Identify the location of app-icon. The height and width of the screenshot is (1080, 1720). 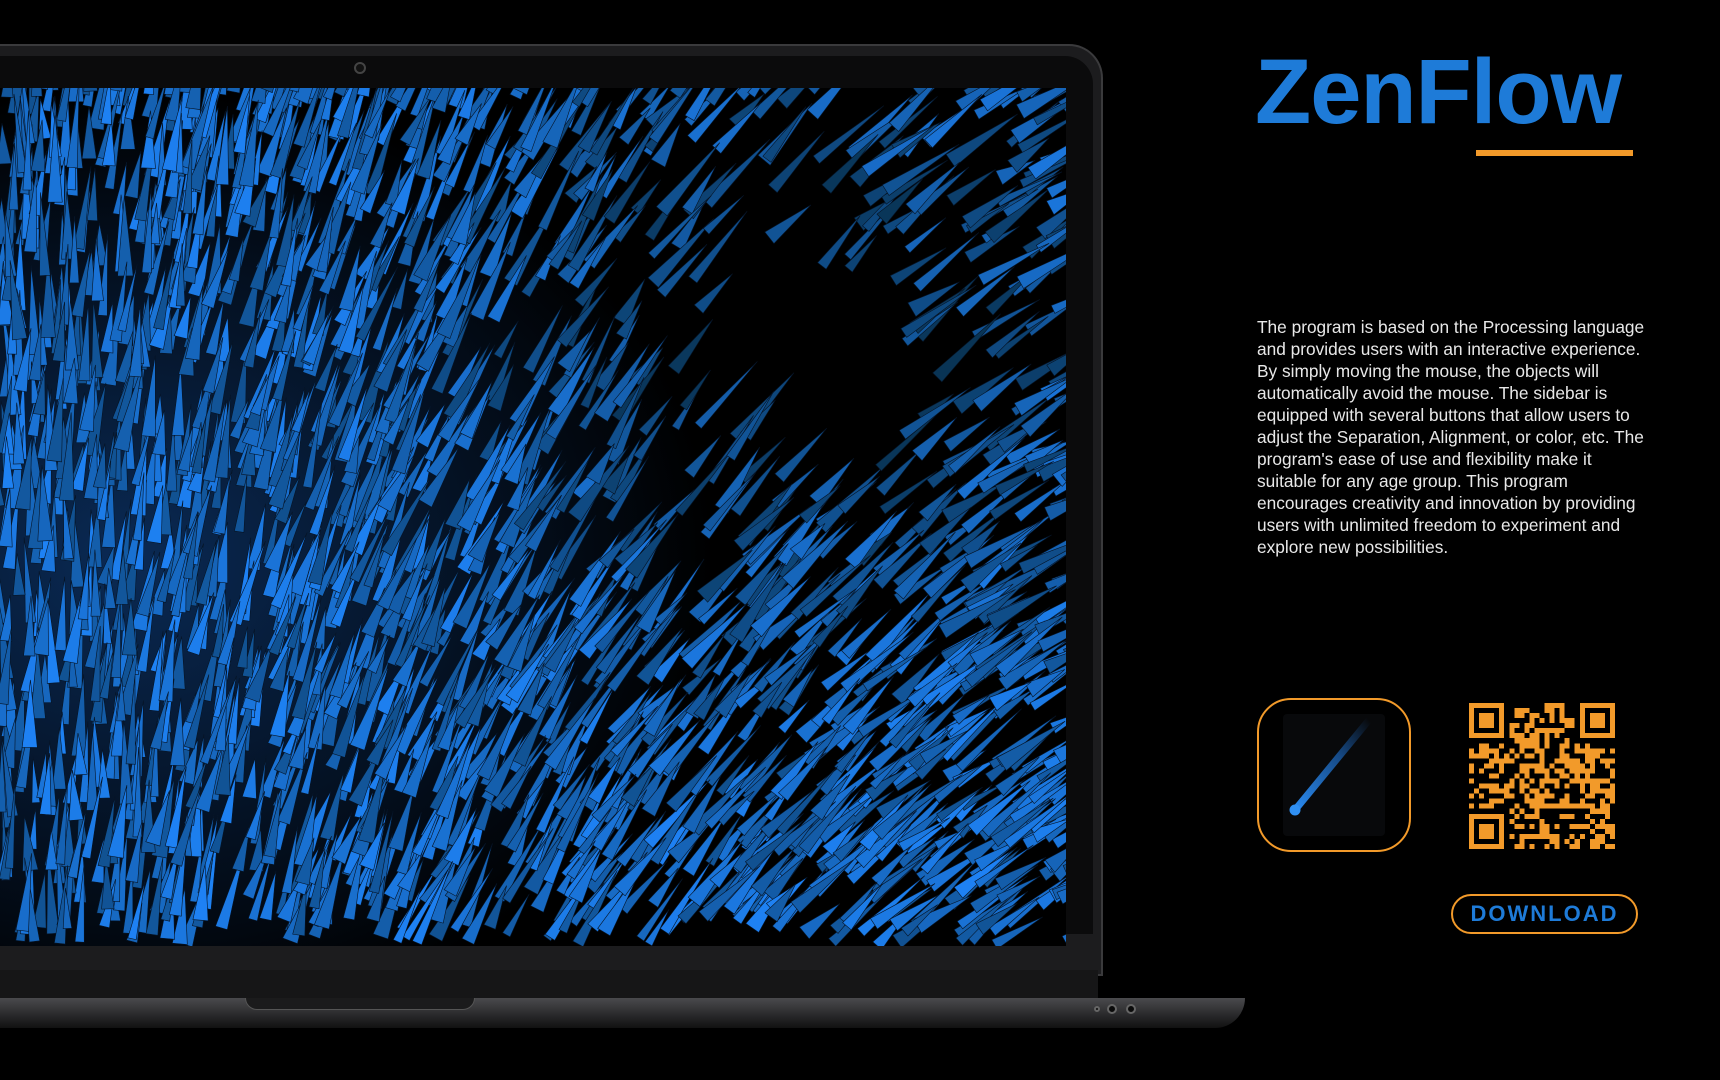
(1334, 775).